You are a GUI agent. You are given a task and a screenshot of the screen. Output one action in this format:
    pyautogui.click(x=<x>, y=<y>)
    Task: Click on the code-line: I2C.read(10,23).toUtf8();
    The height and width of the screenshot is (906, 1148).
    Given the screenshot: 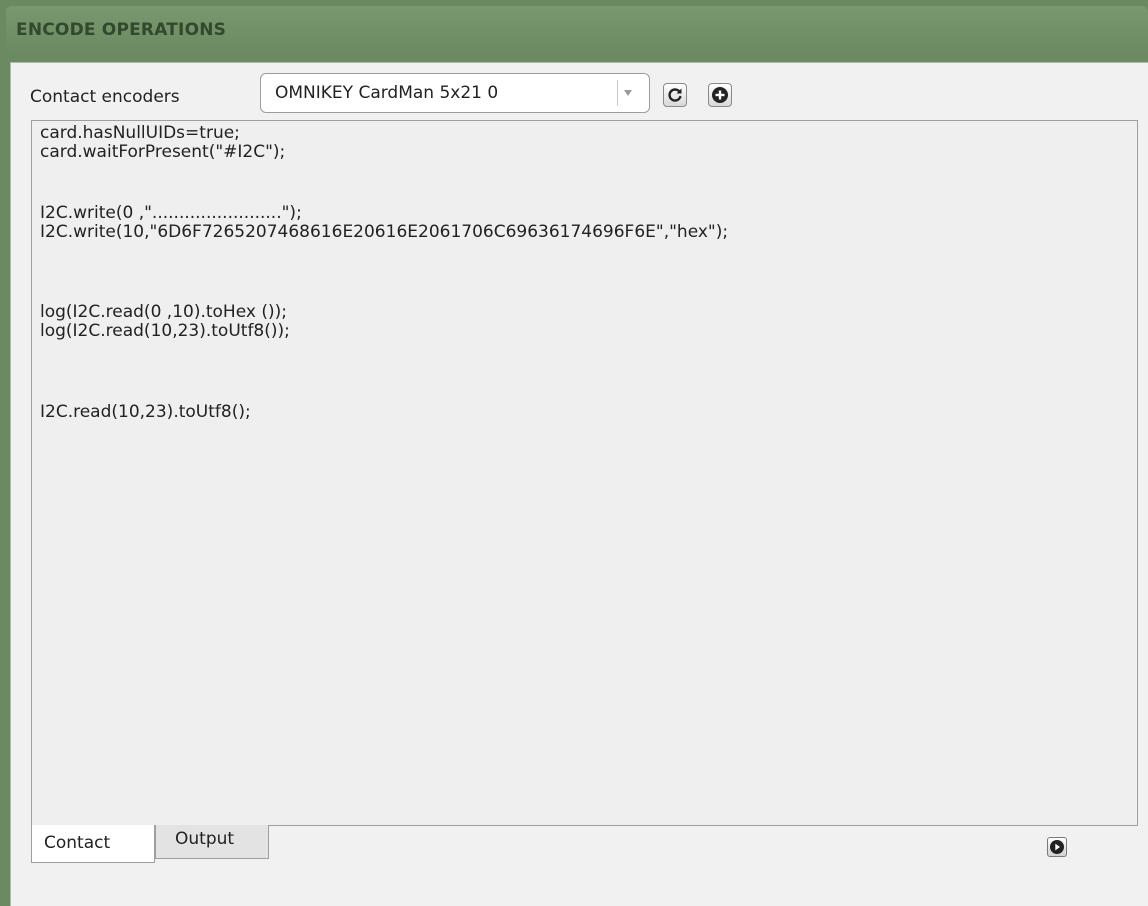 What is the action you would take?
    pyautogui.click(x=145, y=412)
    